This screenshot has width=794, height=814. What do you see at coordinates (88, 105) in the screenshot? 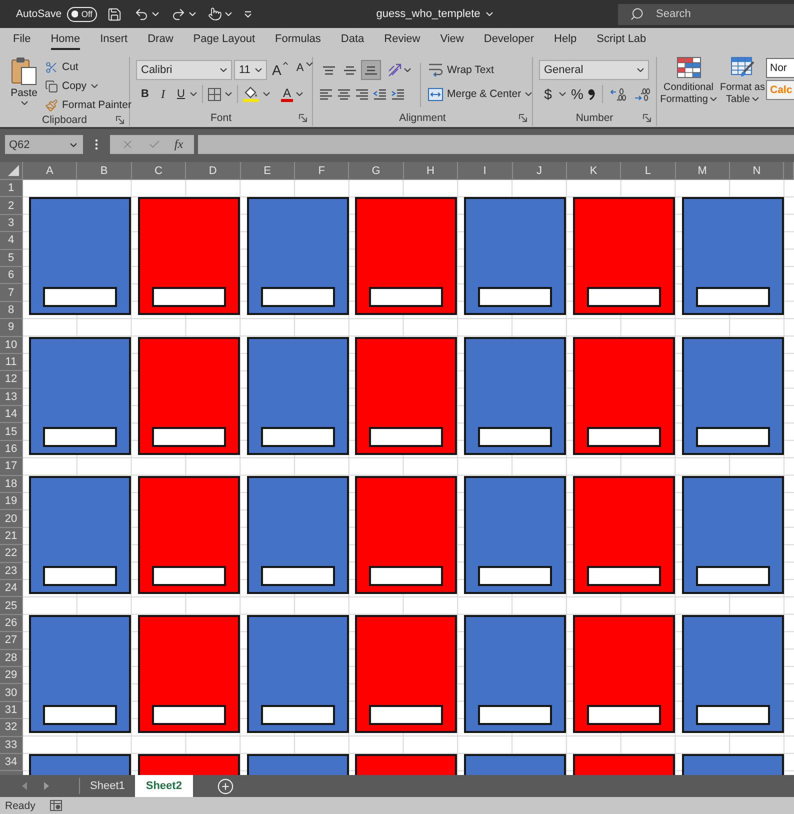
I see `format-painter-button: Format Painter` at bounding box center [88, 105].